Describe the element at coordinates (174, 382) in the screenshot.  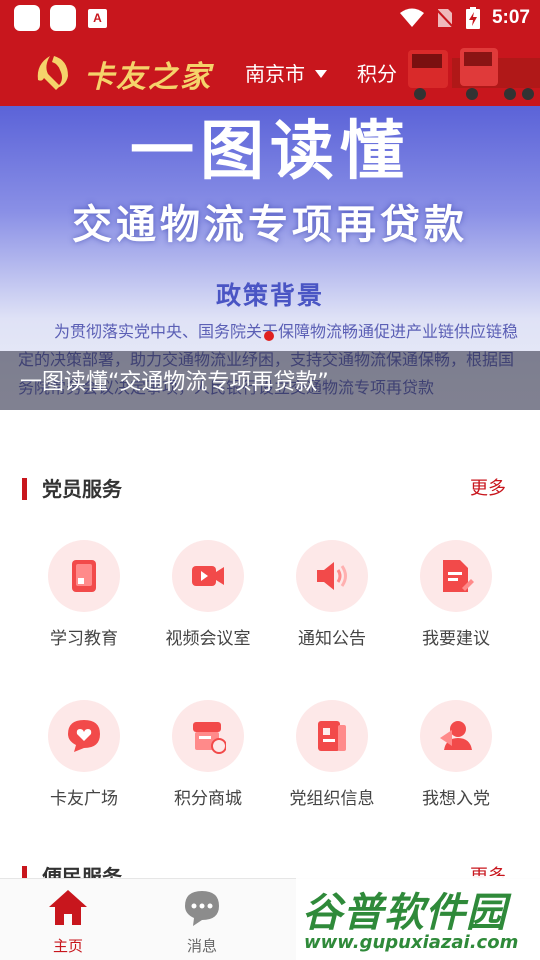
I see `banner-caption: 一图读懂“交通物流专项再贷款”` at that location.